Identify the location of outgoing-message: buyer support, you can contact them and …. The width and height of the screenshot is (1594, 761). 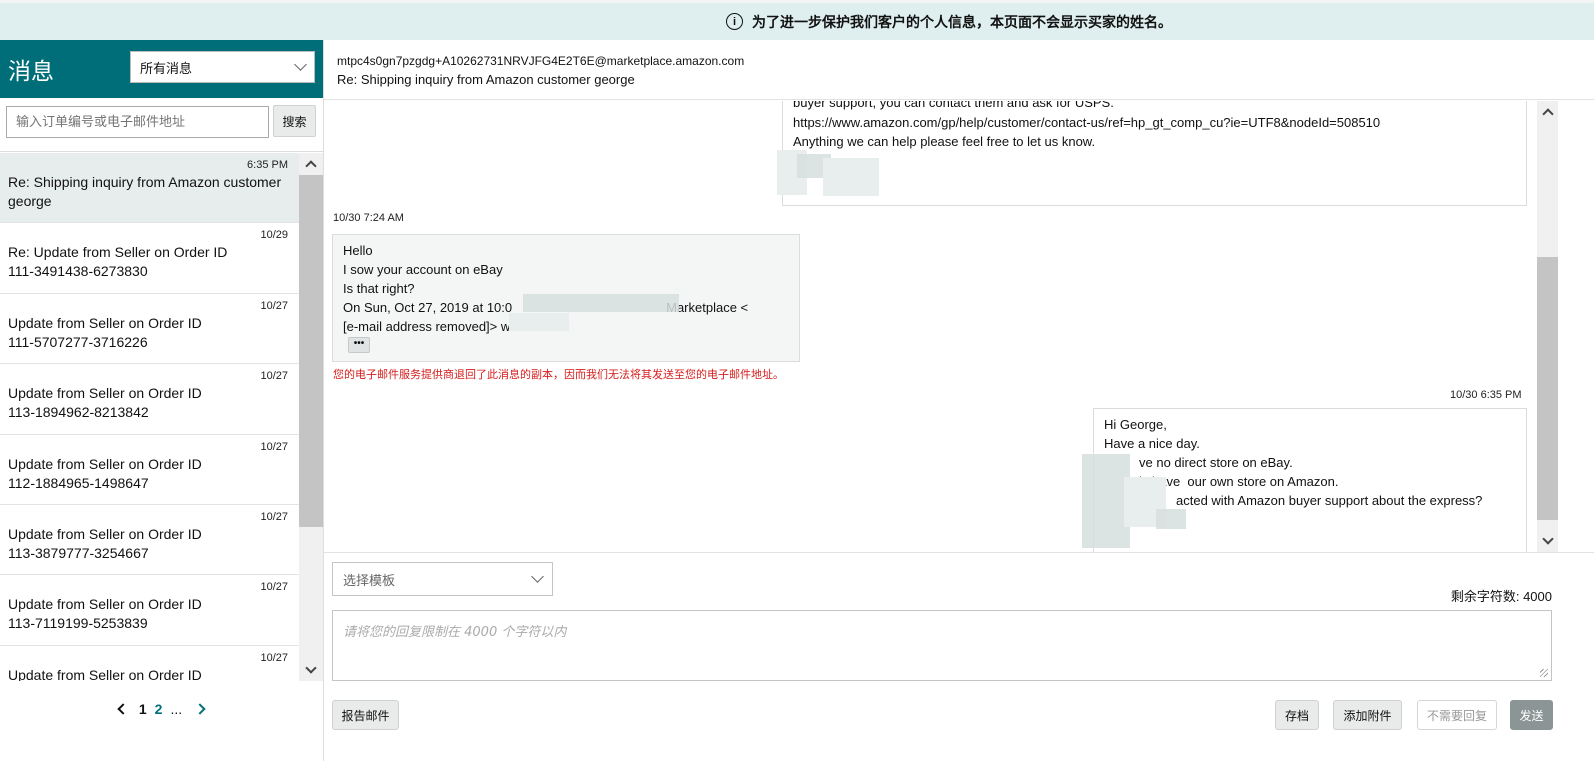
(1152, 153).